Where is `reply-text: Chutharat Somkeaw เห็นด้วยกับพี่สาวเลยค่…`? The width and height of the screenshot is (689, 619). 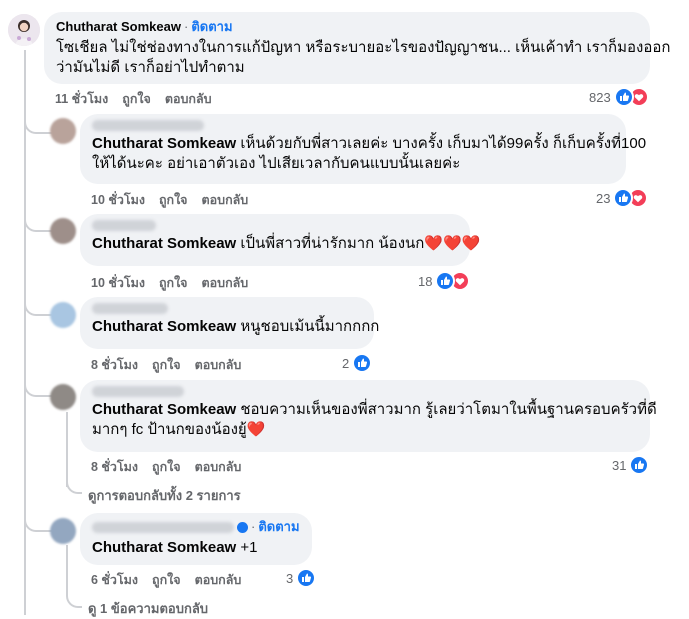
reply-text: Chutharat Somkeaw เห็นด้วยกับพี่สาวเลยค่… is located at coordinates (369, 153).